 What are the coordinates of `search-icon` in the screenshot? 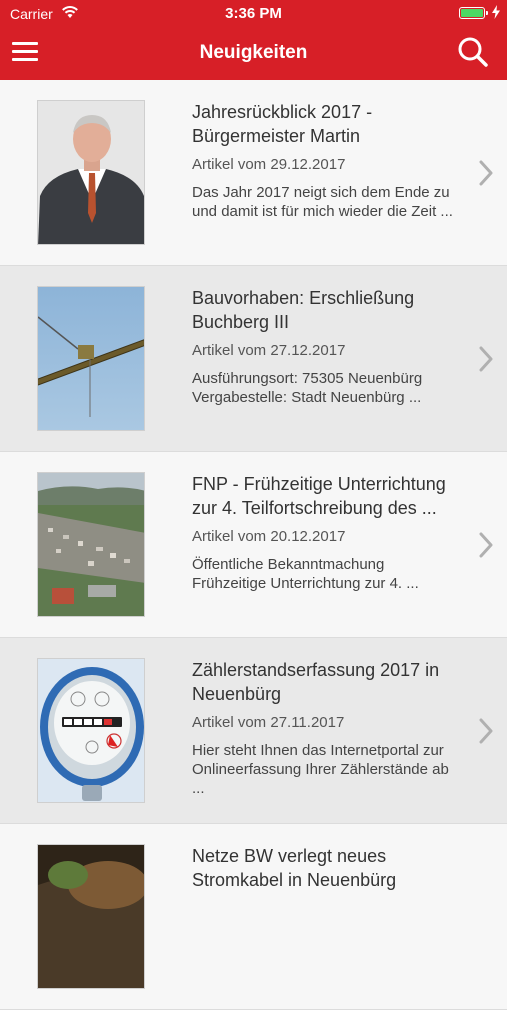 It's located at (473, 54).